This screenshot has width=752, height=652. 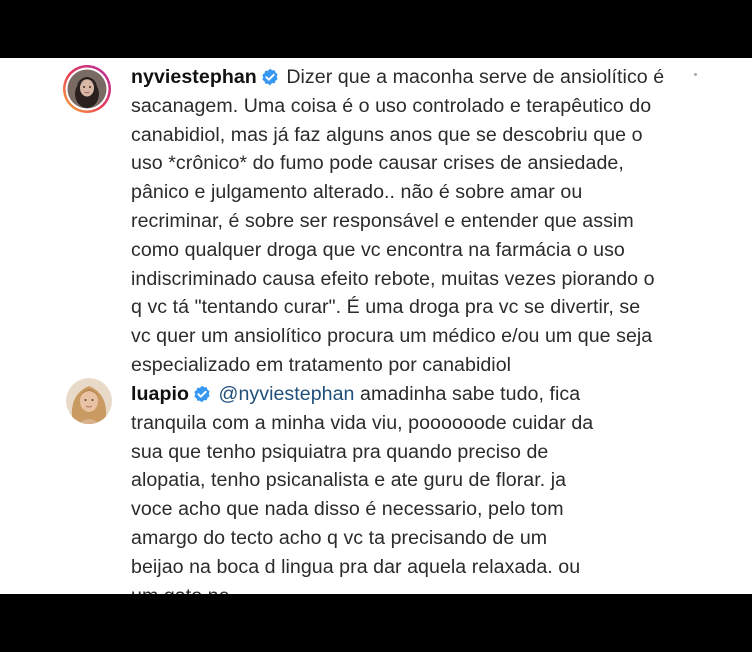 What do you see at coordinates (287, 394) in the screenshot?
I see `mention-link: @nyviestephan` at bounding box center [287, 394].